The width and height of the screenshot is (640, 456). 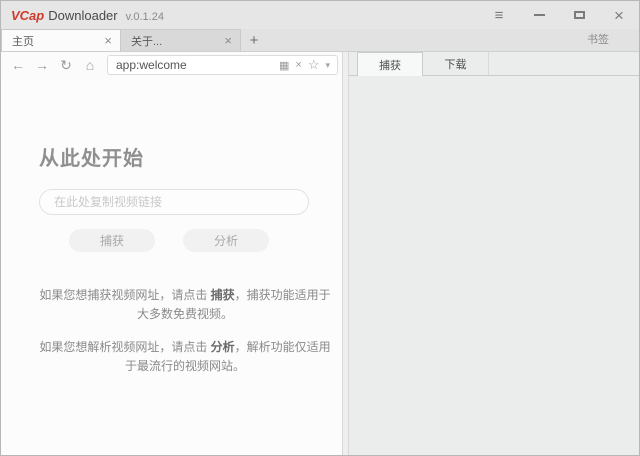 I want to click on address-bar: ▦ × ☆ ▾, so click(x=222, y=65).